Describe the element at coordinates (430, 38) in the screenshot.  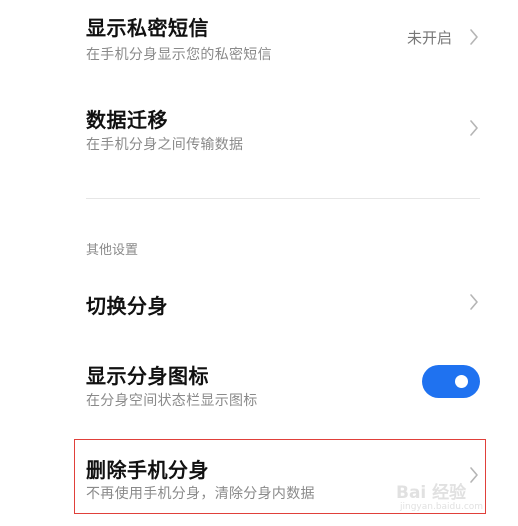
I see `status-value: 未开启` at that location.